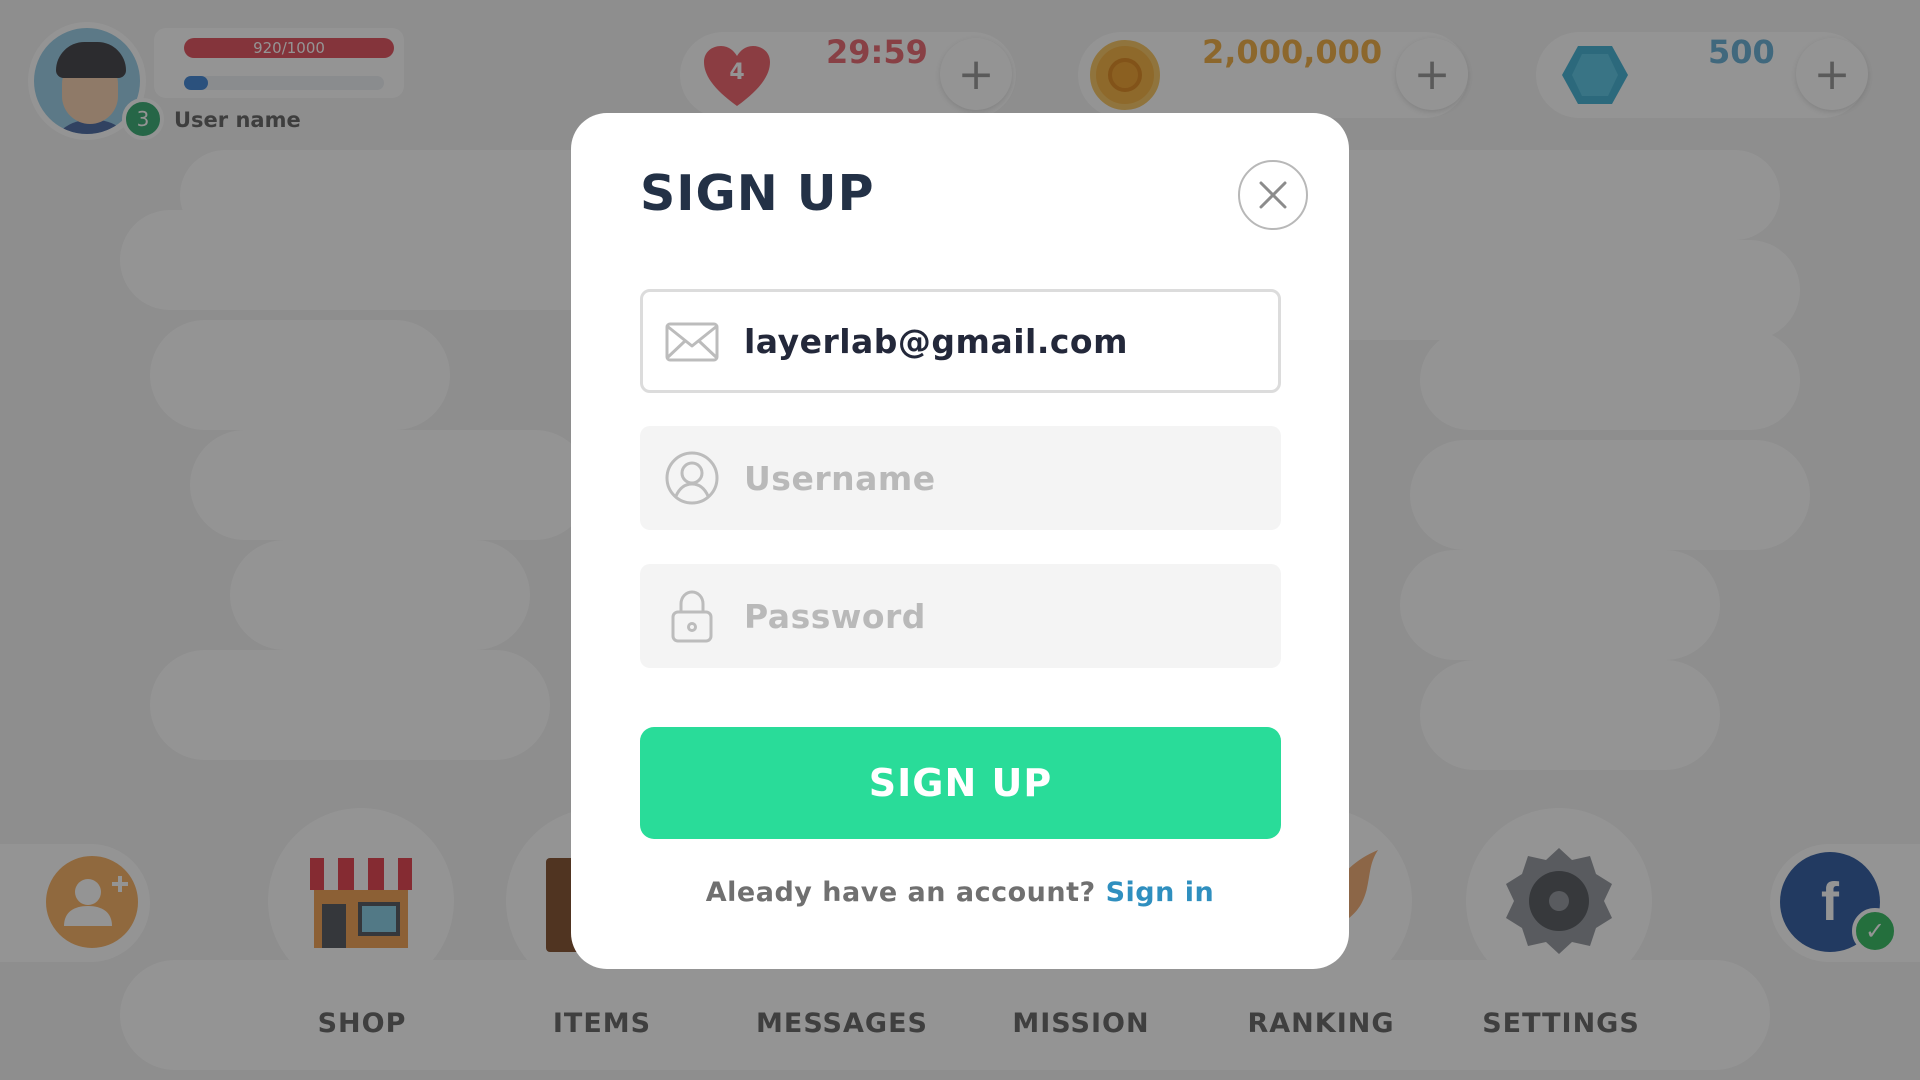  I want to click on signin-prompt-text: Aleady have an account?, so click(900, 892).